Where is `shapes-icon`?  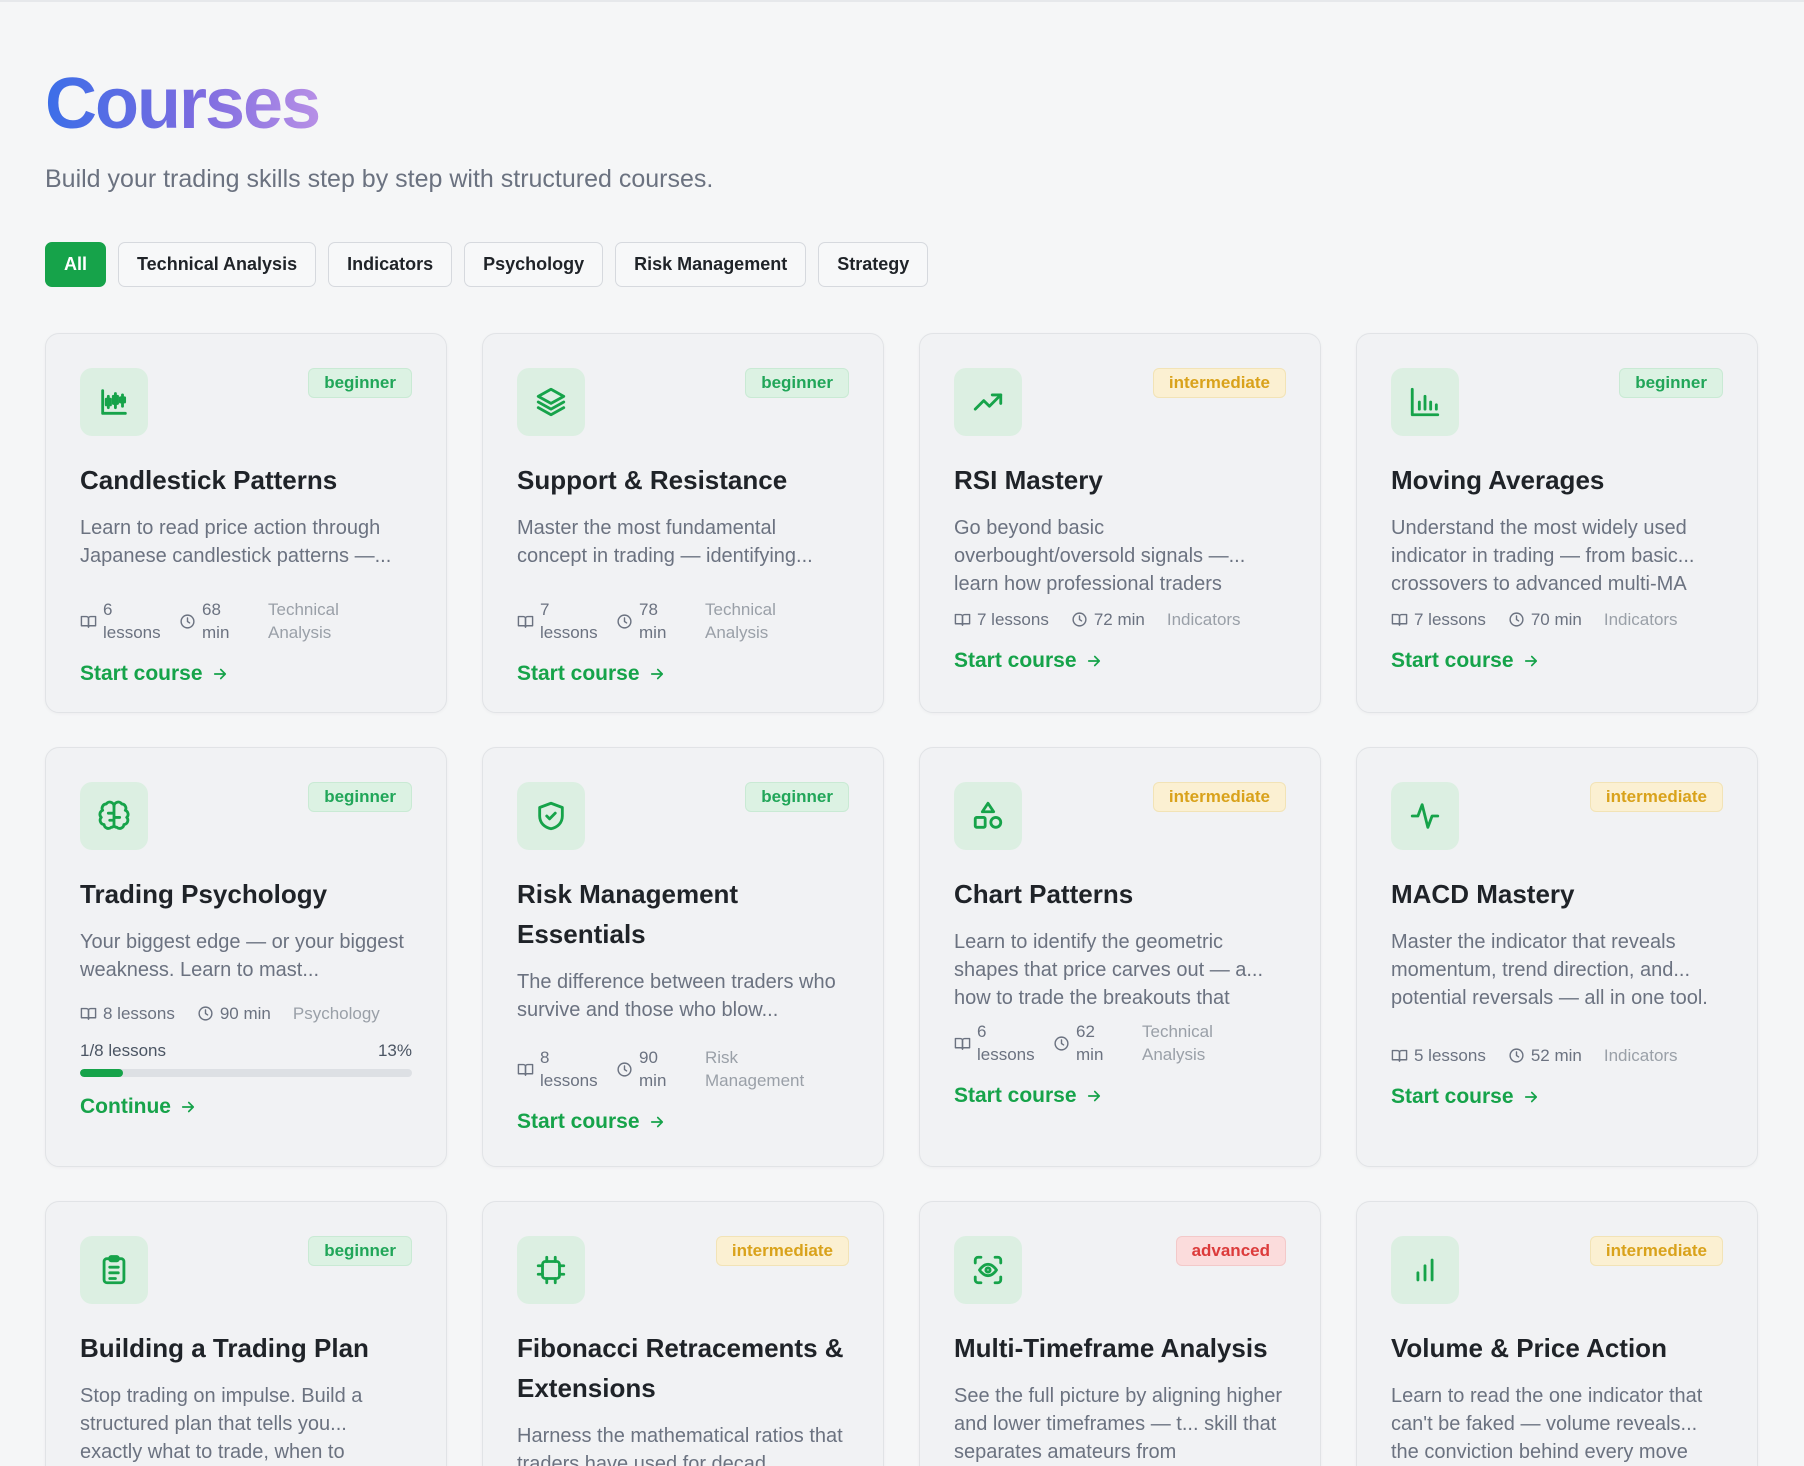
shapes-icon is located at coordinates (988, 816).